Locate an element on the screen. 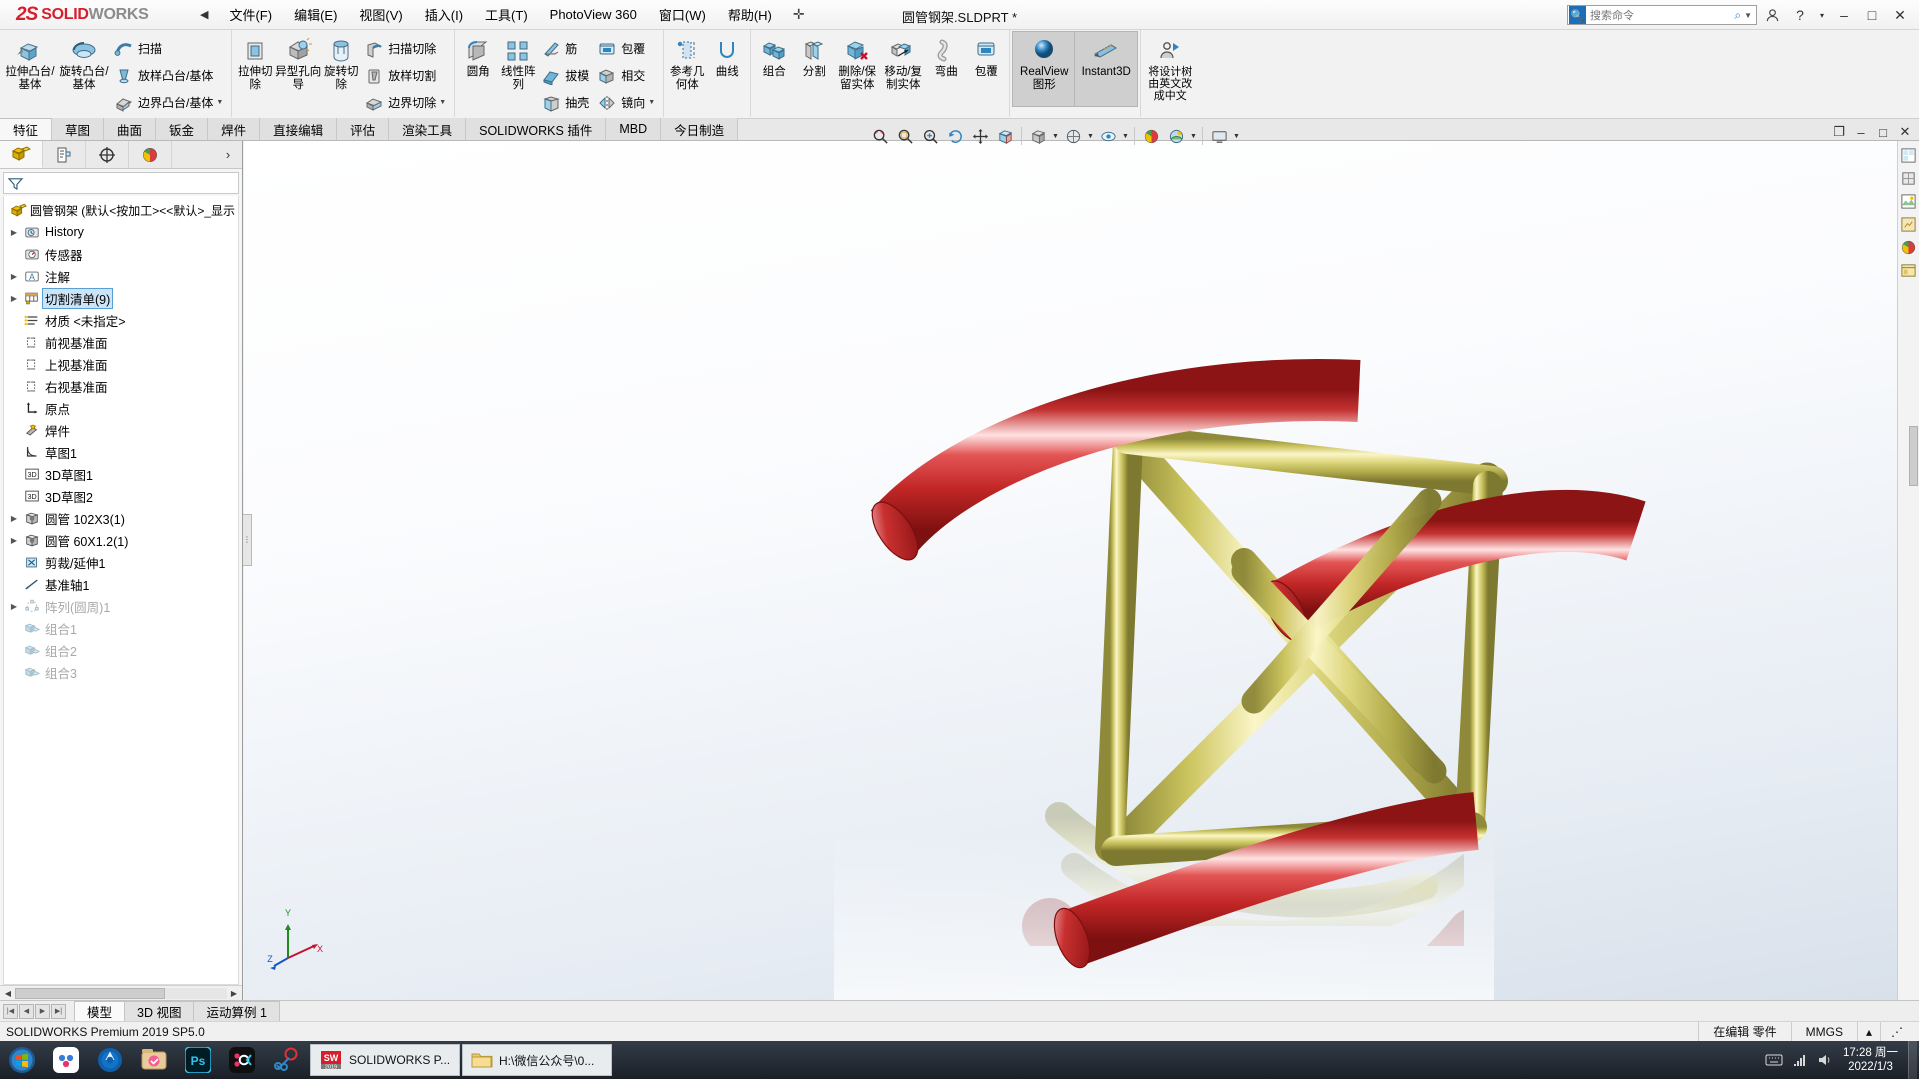 This screenshot has width=1919, height=1079. rib-button: 筋 is located at coordinates (566, 48).